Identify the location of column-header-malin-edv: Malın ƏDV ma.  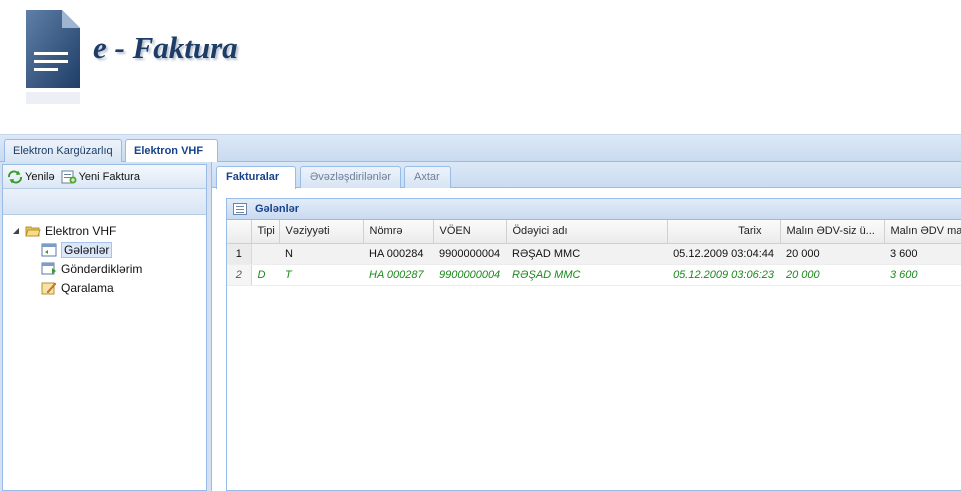
(922, 232).